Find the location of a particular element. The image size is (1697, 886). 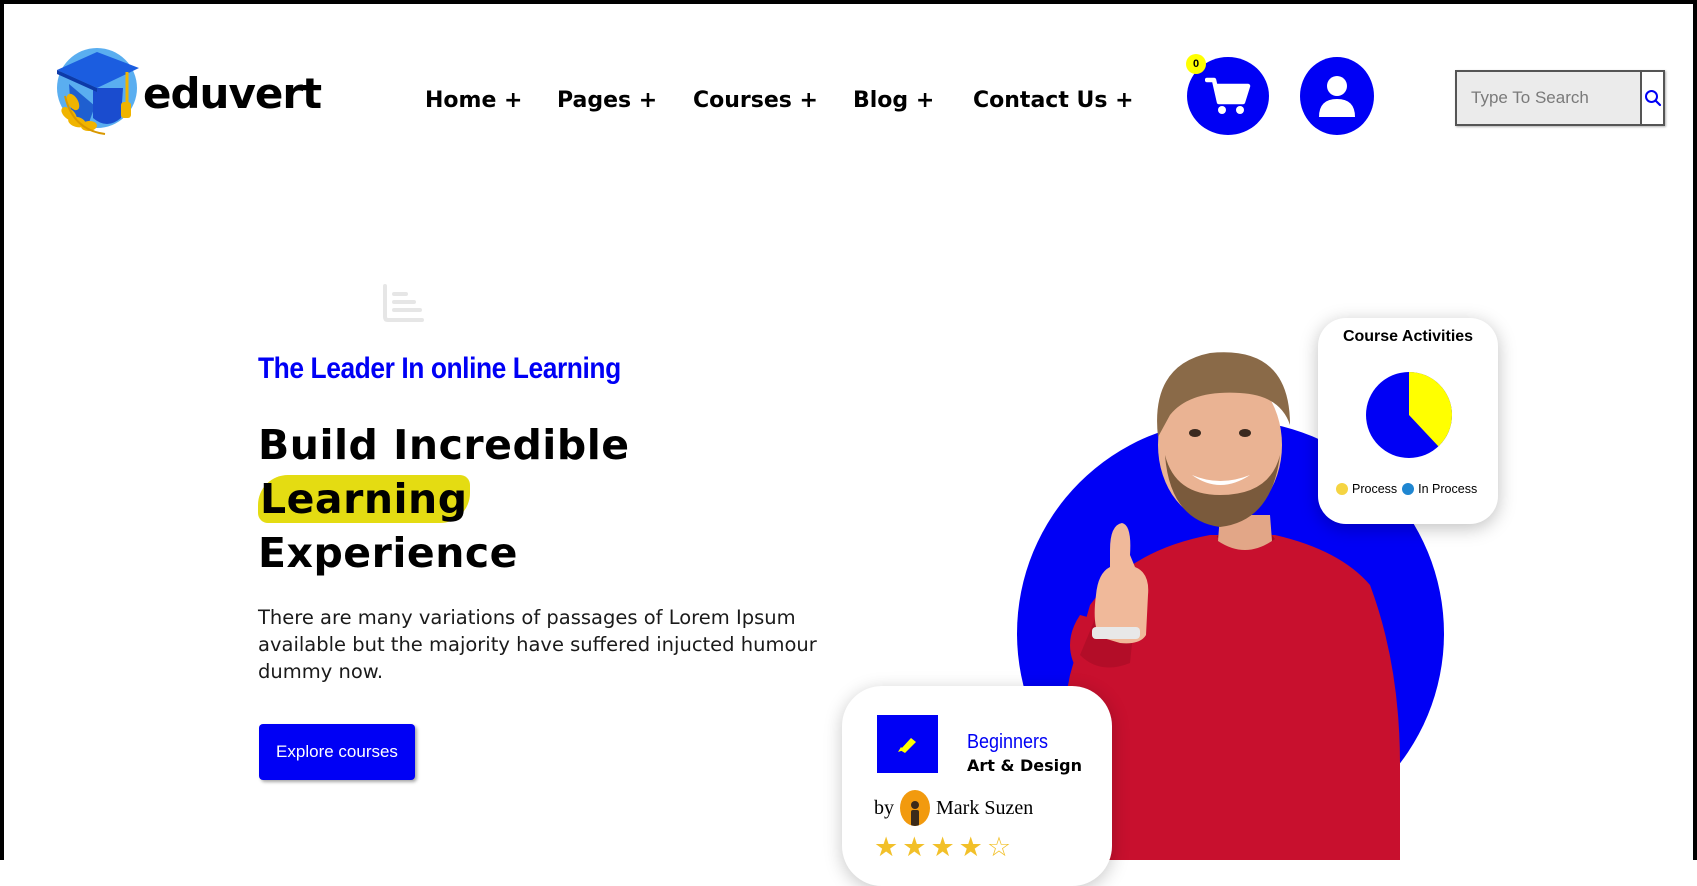

headline-line-3: Experience is located at coordinates (388, 553).